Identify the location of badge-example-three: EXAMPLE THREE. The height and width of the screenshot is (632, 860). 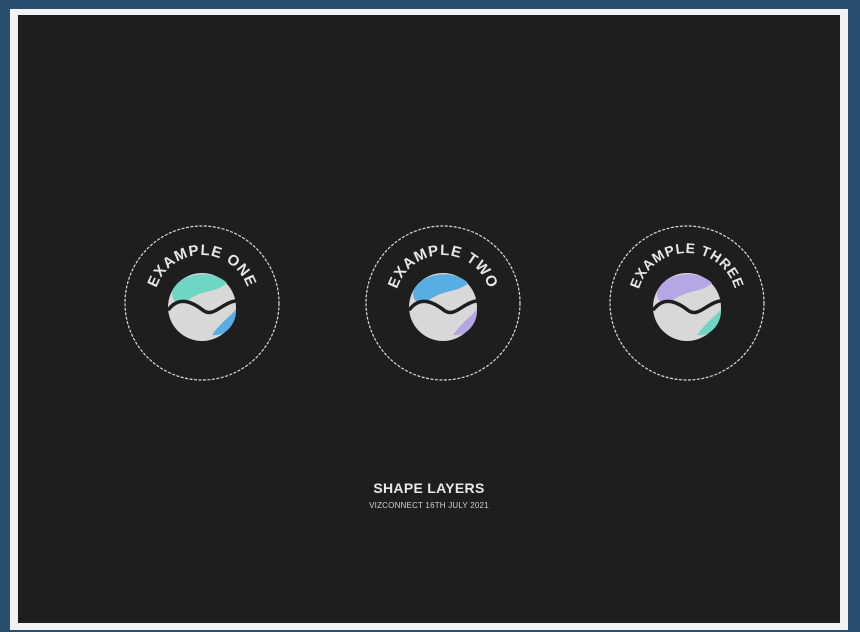
(687, 303).